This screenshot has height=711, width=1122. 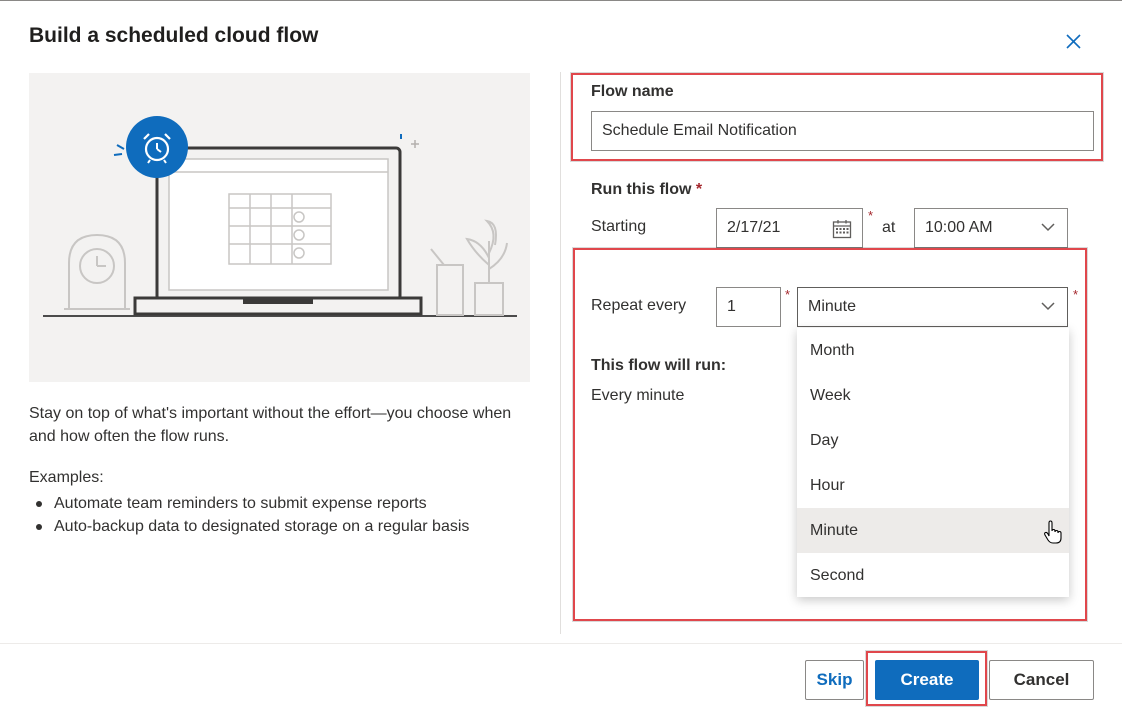 What do you see at coordinates (1041, 680) in the screenshot?
I see `cancel-button: Cancel` at bounding box center [1041, 680].